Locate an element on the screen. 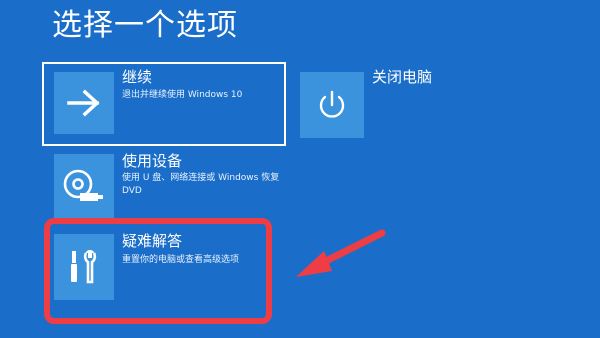  continue-option: 继续 退出并继续使用 Windows 10 is located at coordinates (164, 104).